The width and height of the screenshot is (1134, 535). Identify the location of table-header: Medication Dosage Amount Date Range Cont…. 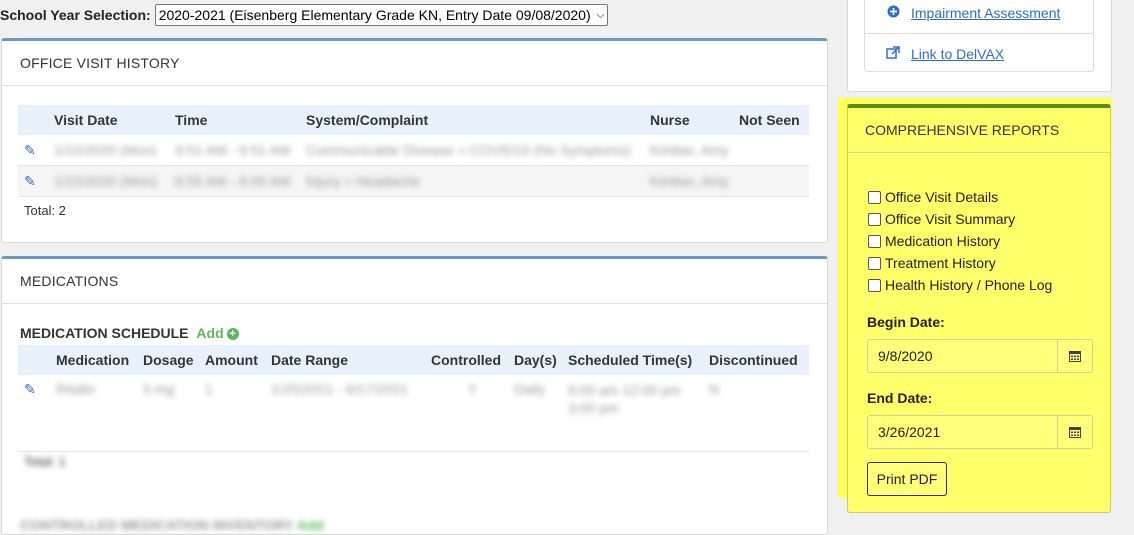
(413, 360).